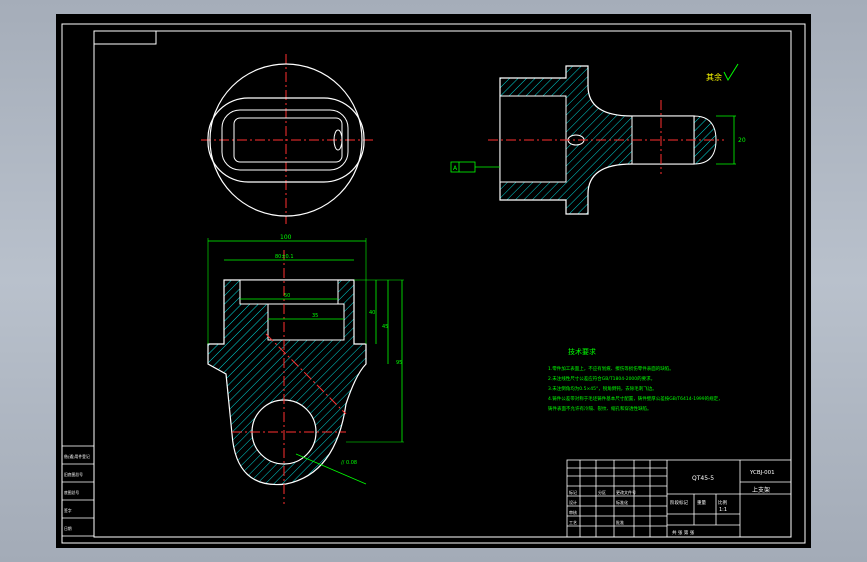  What do you see at coordinates (125, 37) in the screenshot?
I see `corner-box` at bounding box center [125, 37].